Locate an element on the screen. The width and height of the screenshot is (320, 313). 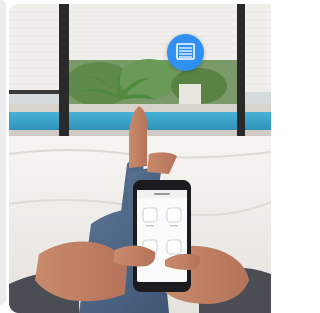
window-shade-icon is located at coordinates (185, 52).